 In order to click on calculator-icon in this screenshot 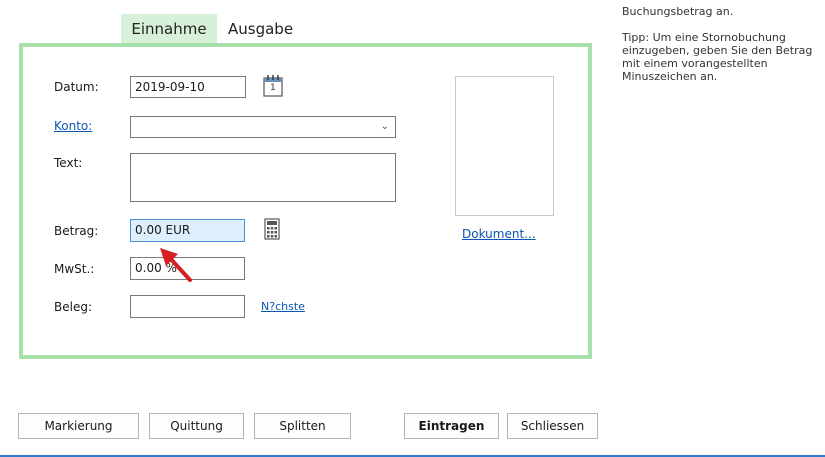, I will do `click(272, 229)`.